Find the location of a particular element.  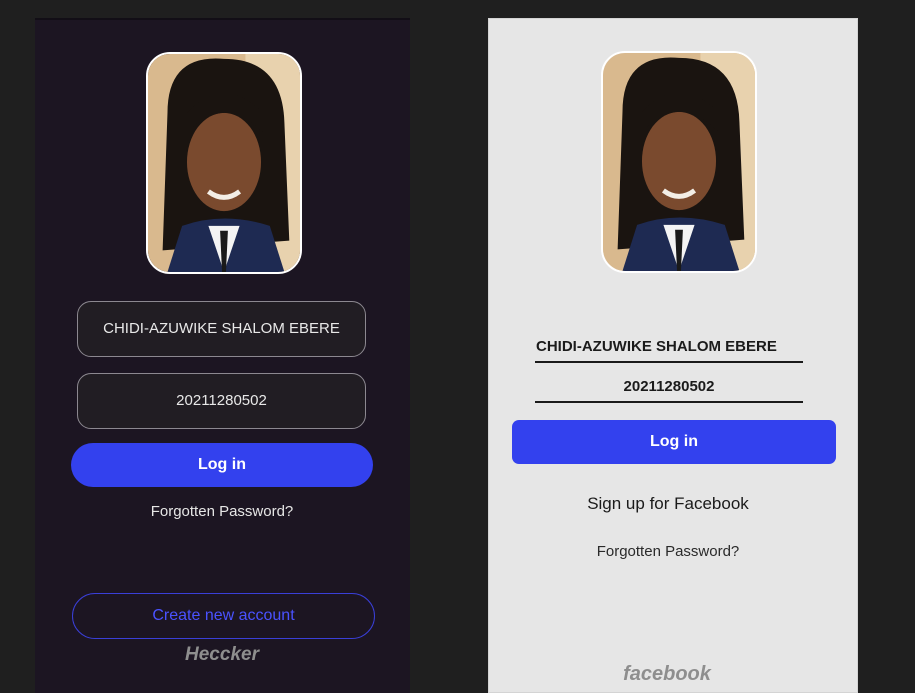

create-account-button: Create new account is located at coordinates (223, 616).